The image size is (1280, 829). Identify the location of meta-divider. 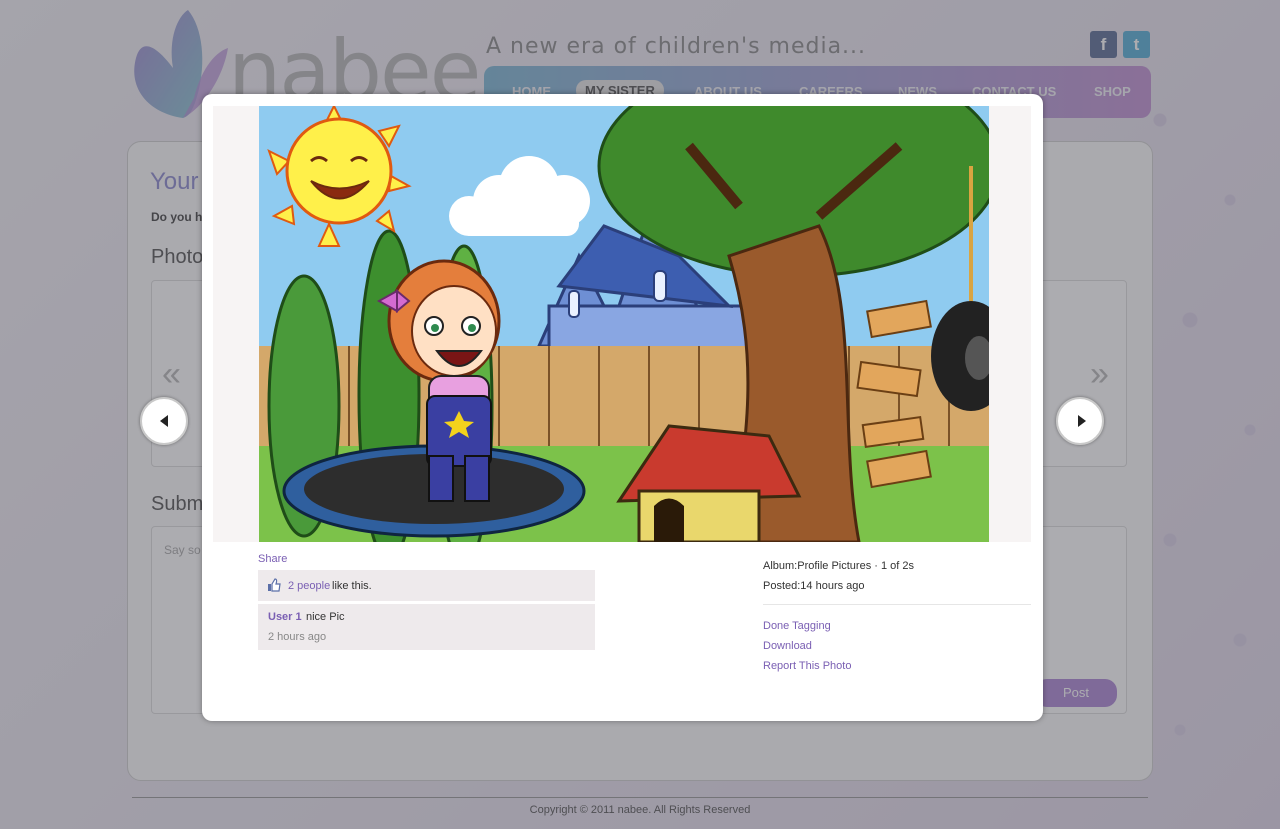
(897, 604).